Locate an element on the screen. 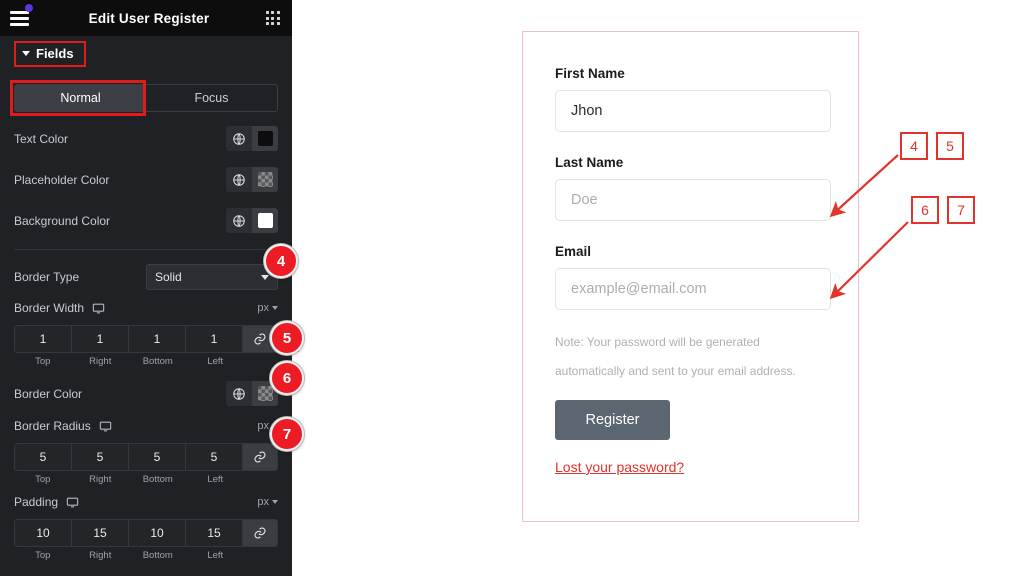 Image resolution: width=1024 pixels, height=576 pixels. email-label: Email is located at coordinates (573, 251).